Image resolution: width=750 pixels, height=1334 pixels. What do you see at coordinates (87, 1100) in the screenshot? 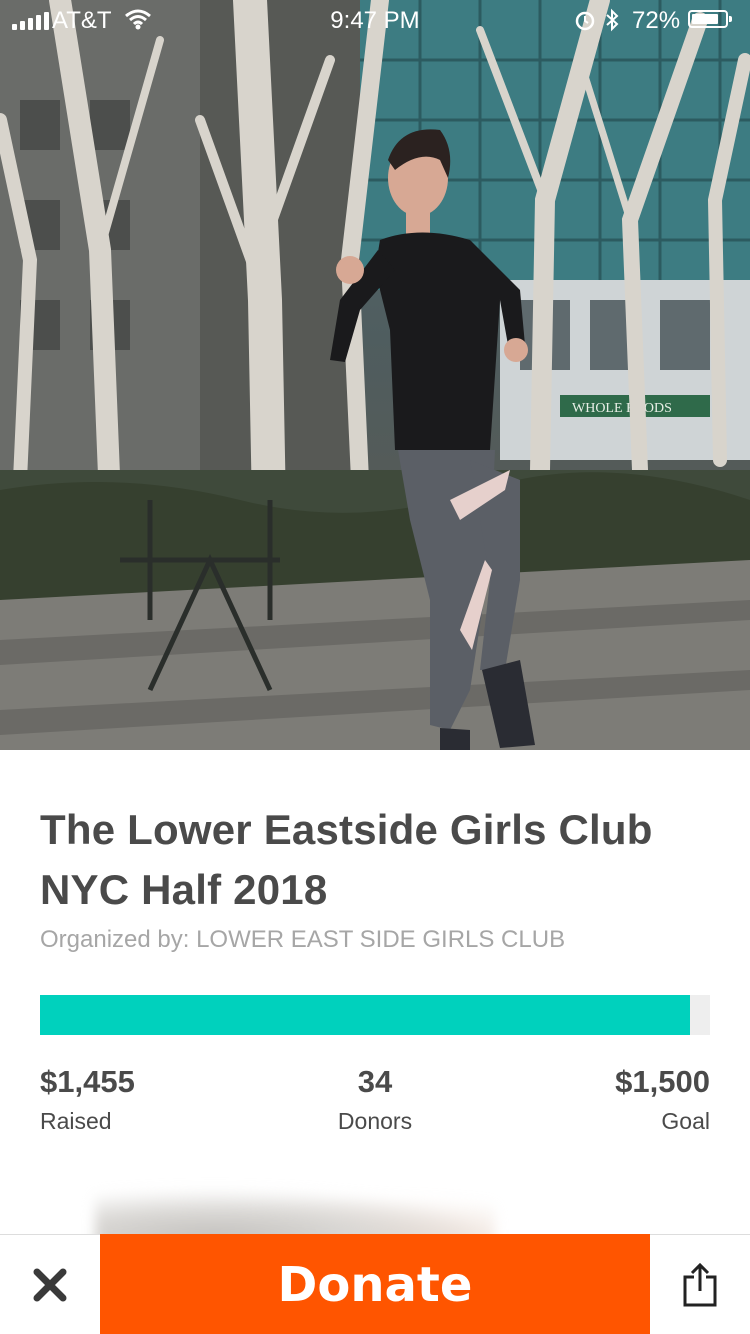
I see `stat-raised: $1,455 Raised` at bounding box center [87, 1100].